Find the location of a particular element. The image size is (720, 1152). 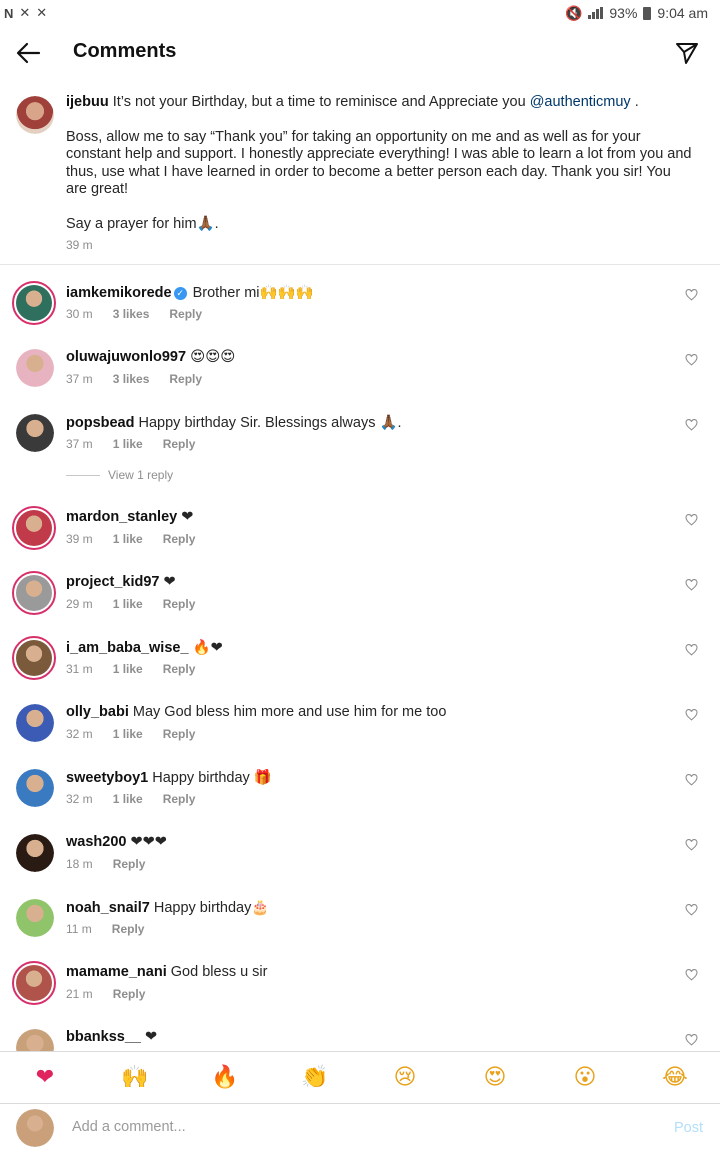

comment-time: 21 m is located at coordinates (79, 994).